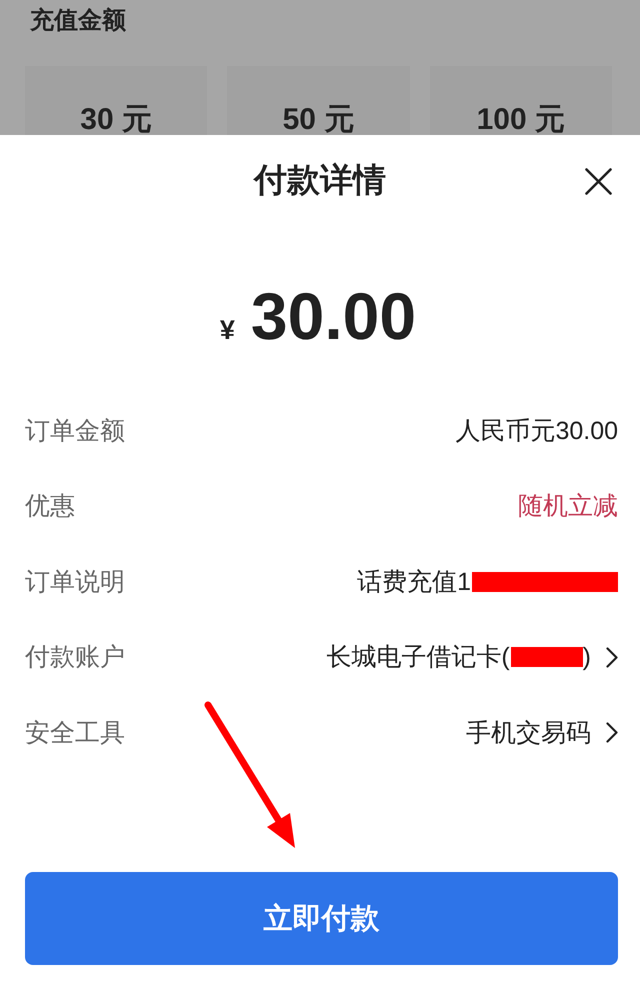  I want to click on row-value: 人民币元30.00, so click(536, 431).